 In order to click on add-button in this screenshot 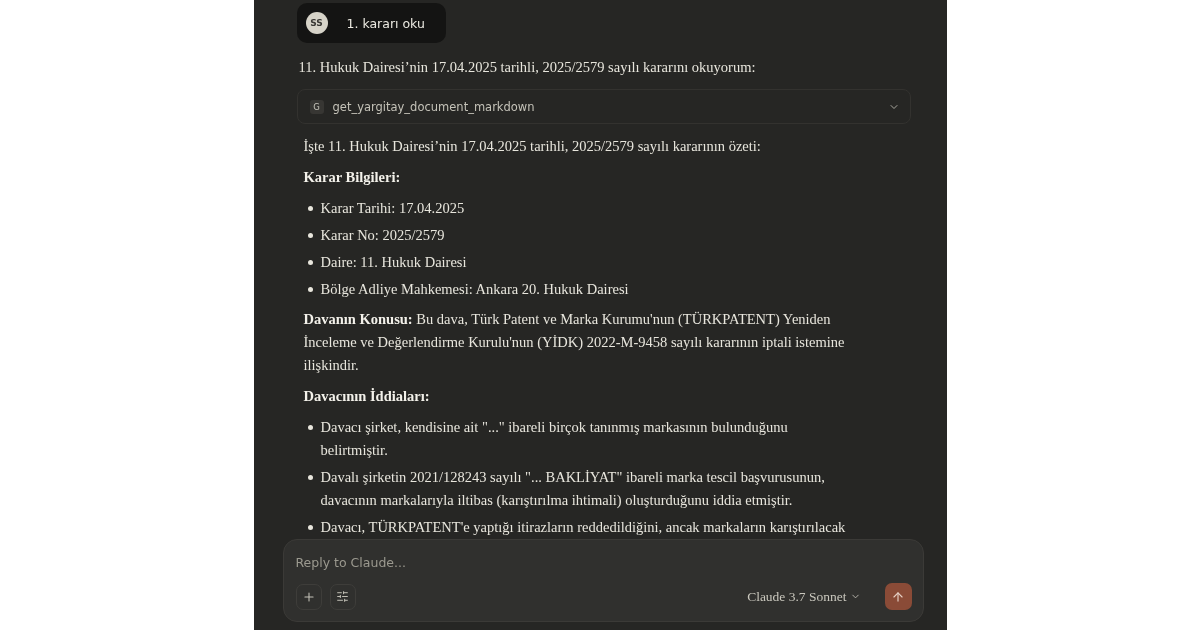, I will do `click(308, 596)`.